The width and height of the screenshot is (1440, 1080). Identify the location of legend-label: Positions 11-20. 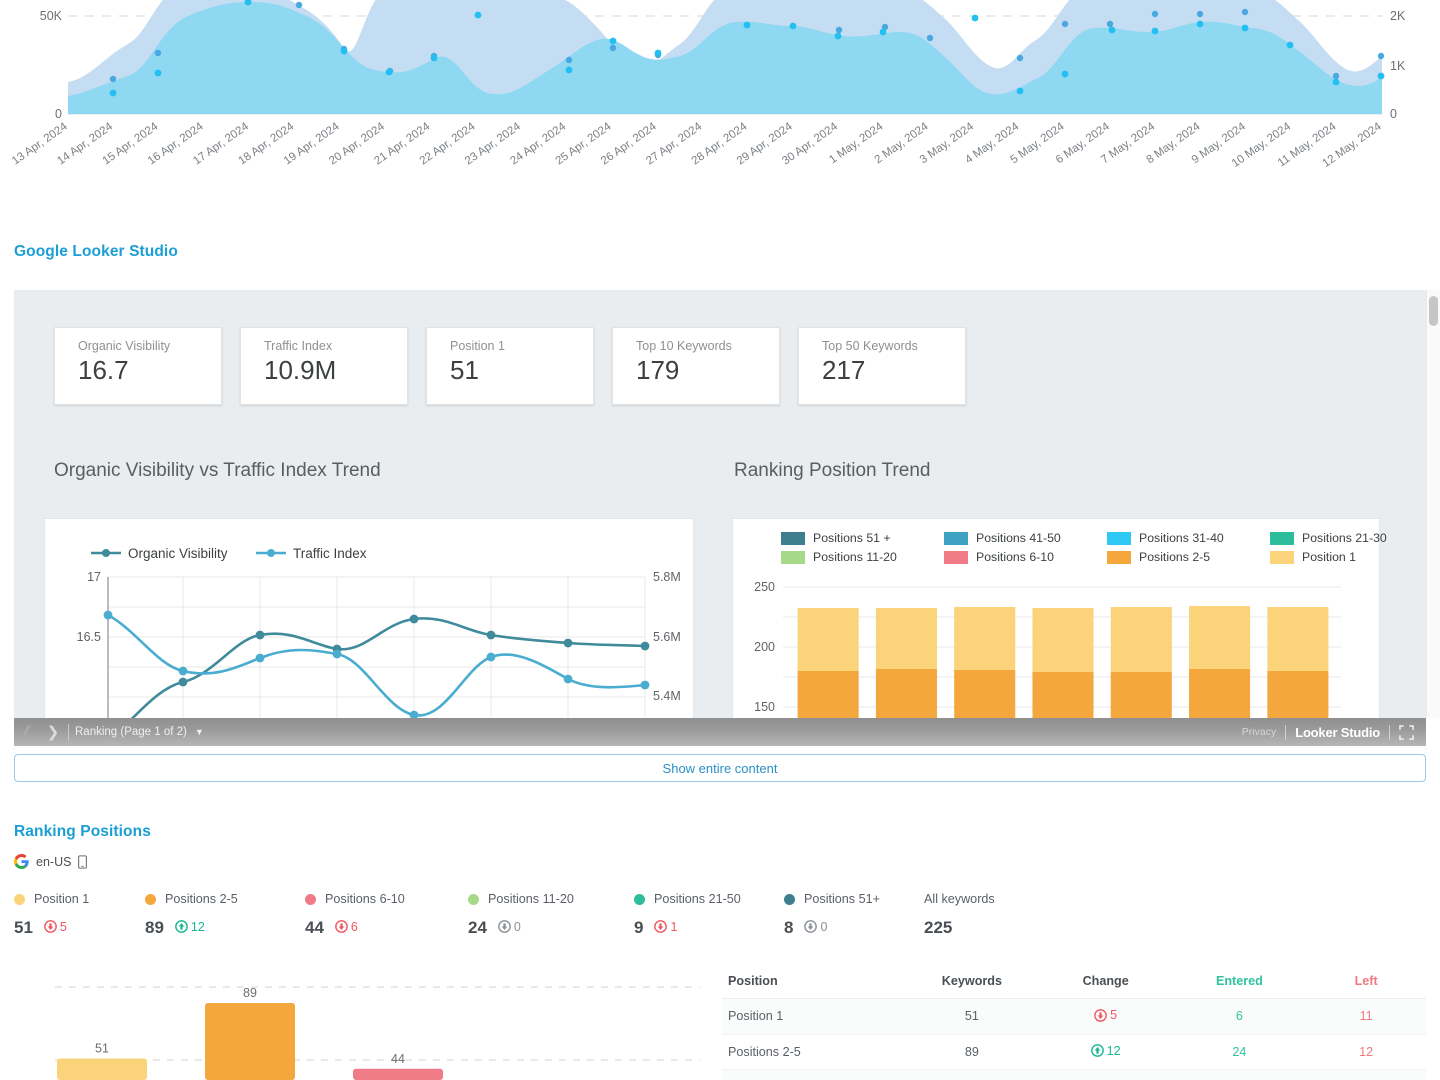
(531, 899).